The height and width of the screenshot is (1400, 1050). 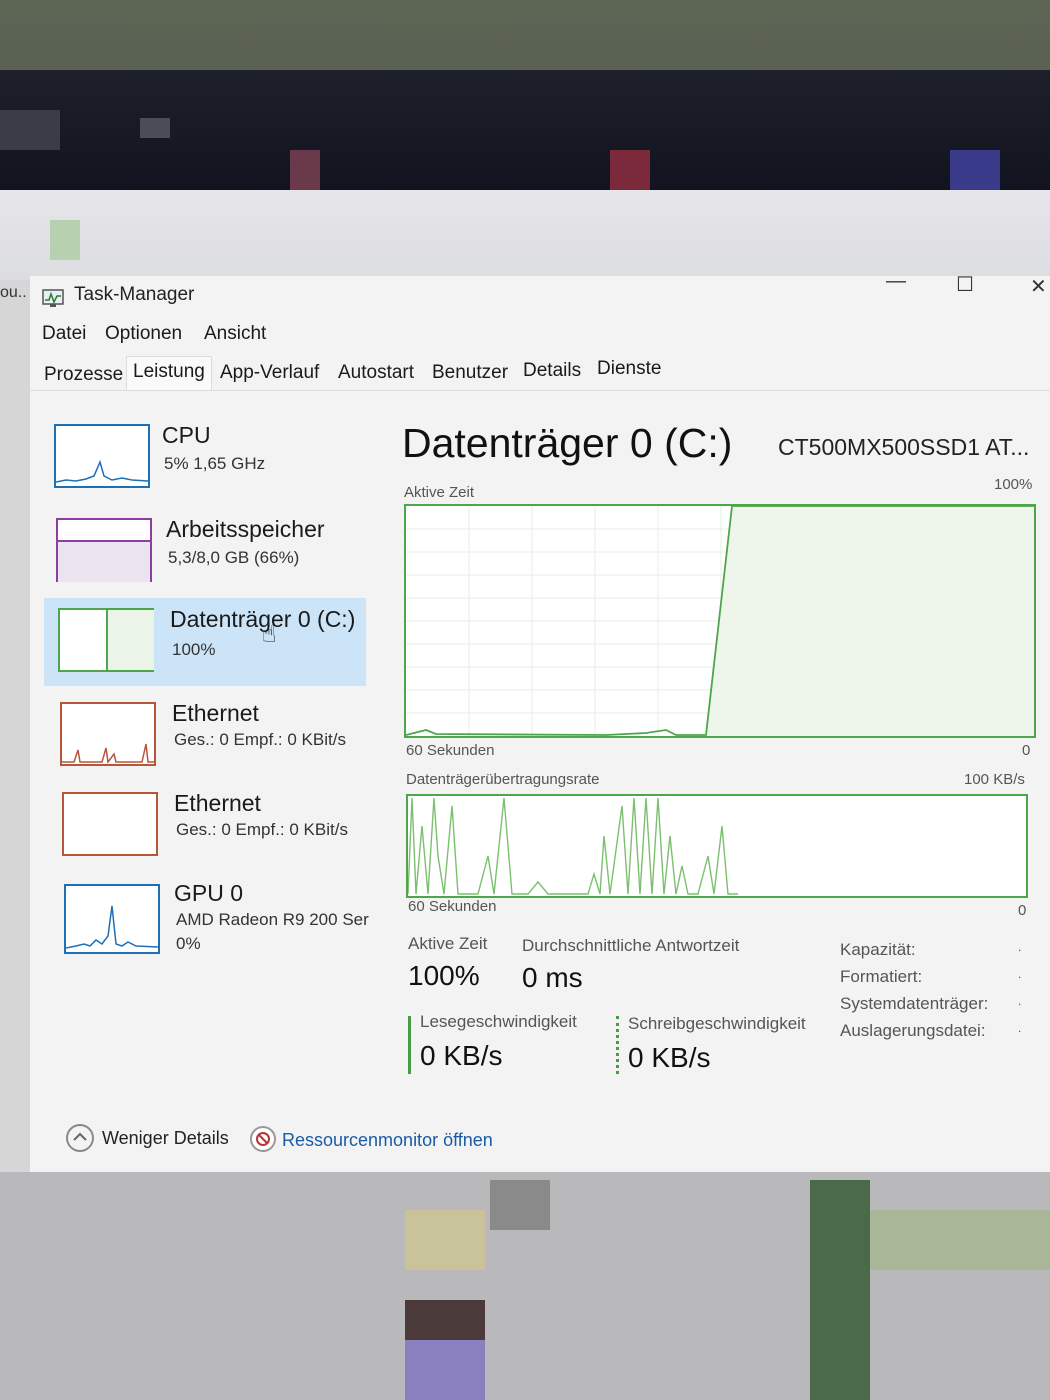 I want to click on transfer-rate-graph, so click(x=717, y=846).